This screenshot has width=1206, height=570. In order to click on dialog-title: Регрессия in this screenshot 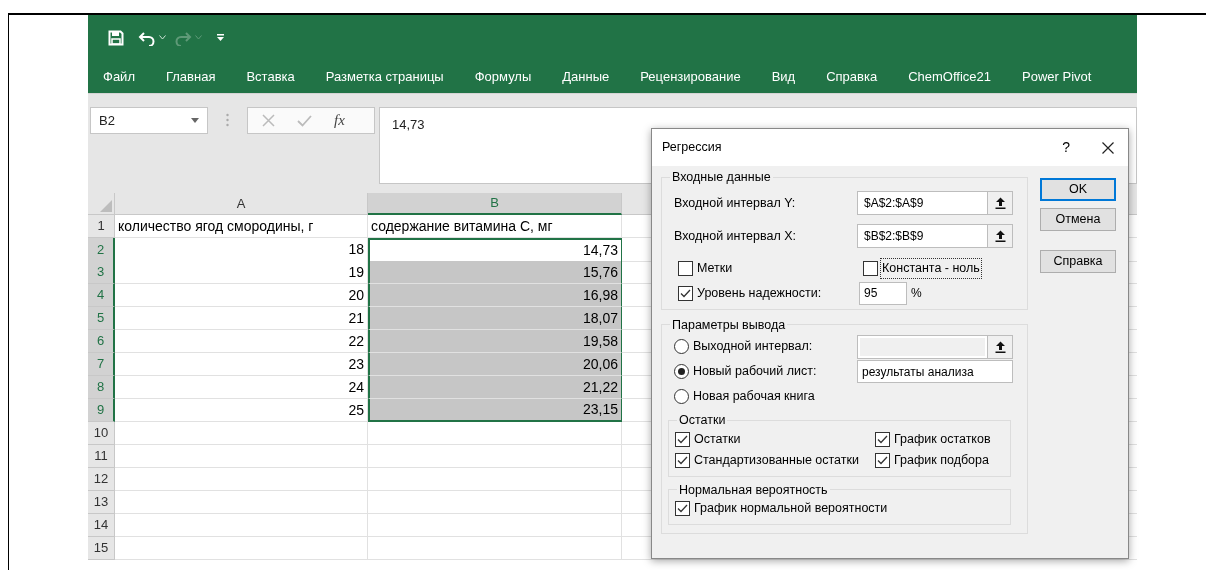, I will do `click(692, 148)`.